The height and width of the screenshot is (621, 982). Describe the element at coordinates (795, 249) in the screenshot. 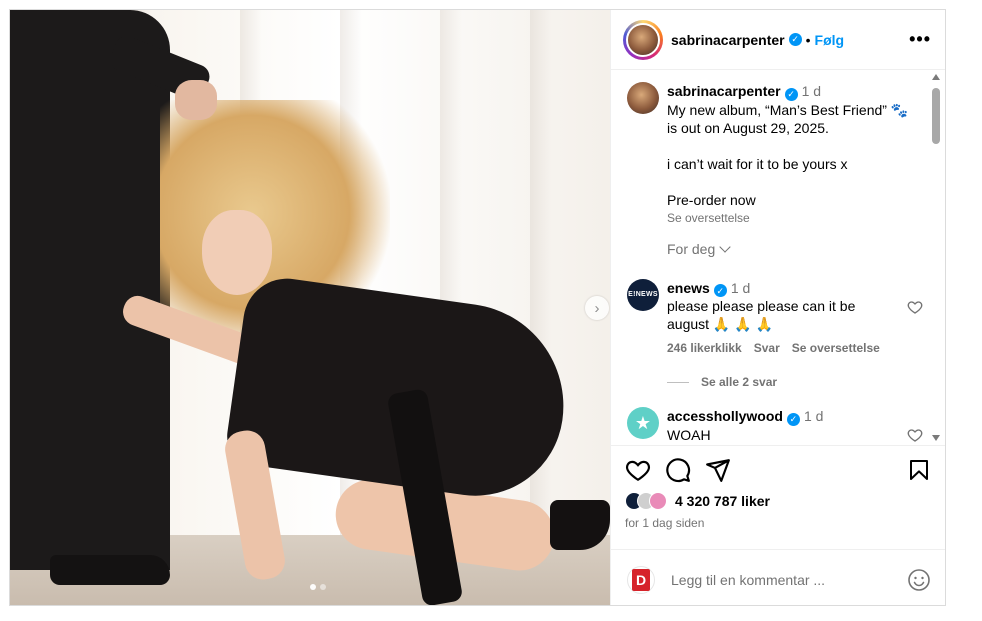

I see `for-you-dropdown: For deg` at that location.